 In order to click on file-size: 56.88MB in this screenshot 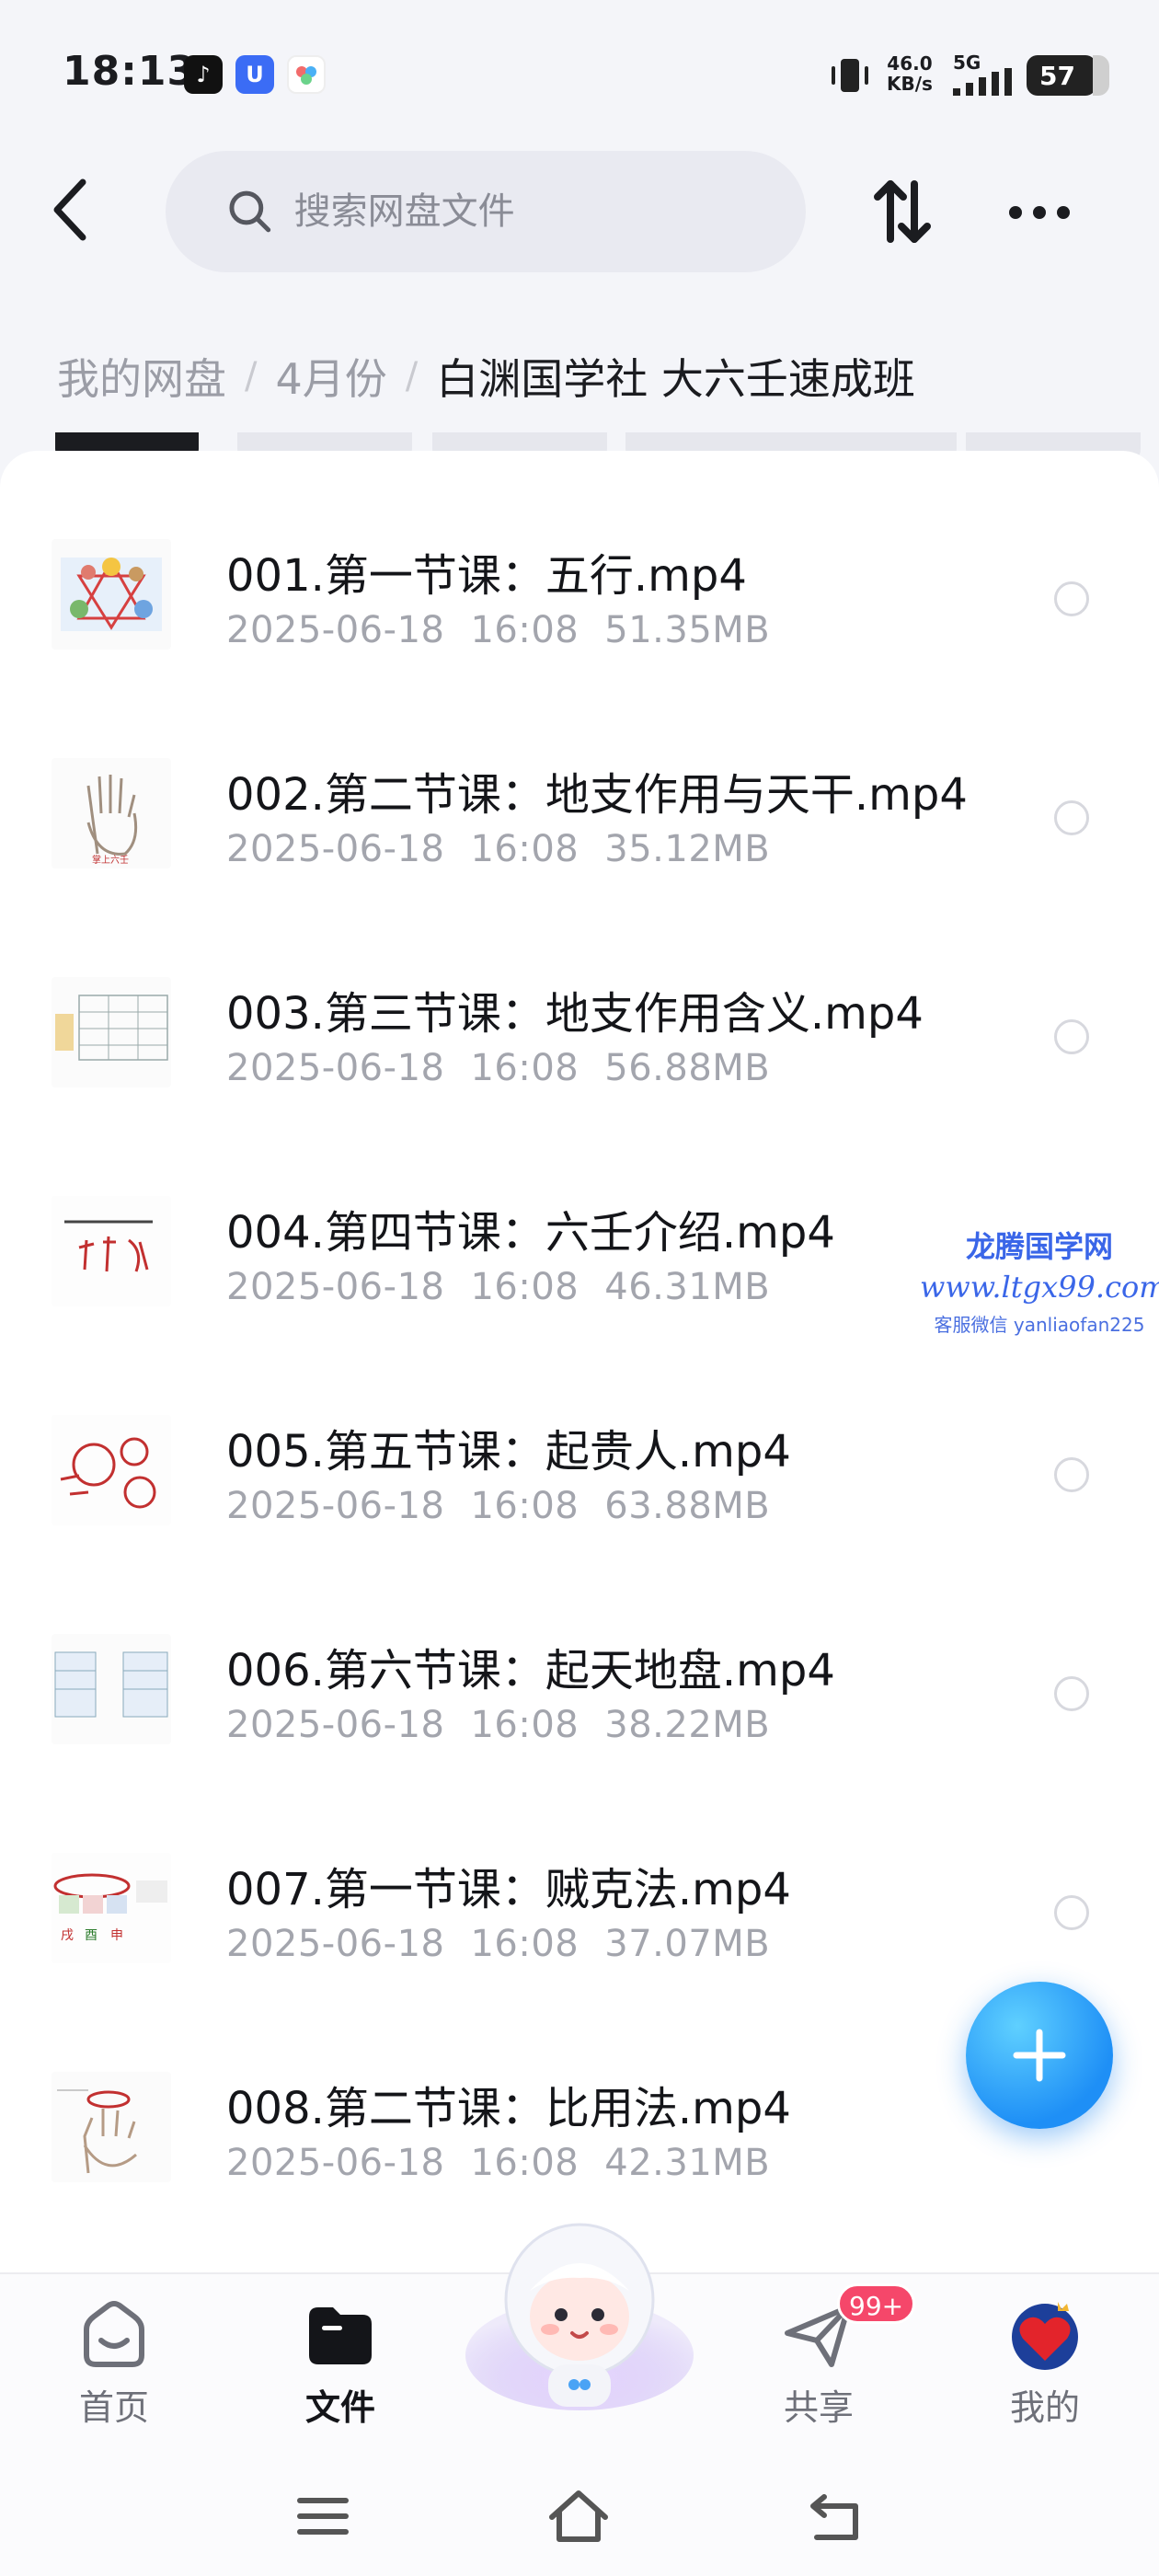, I will do `click(687, 1068)`.